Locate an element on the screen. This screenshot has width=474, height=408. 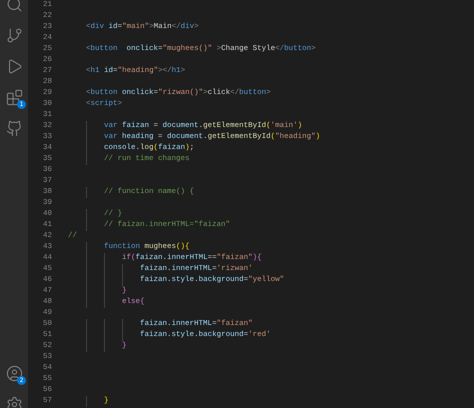
search-icon is located at coordinates (14, 6).